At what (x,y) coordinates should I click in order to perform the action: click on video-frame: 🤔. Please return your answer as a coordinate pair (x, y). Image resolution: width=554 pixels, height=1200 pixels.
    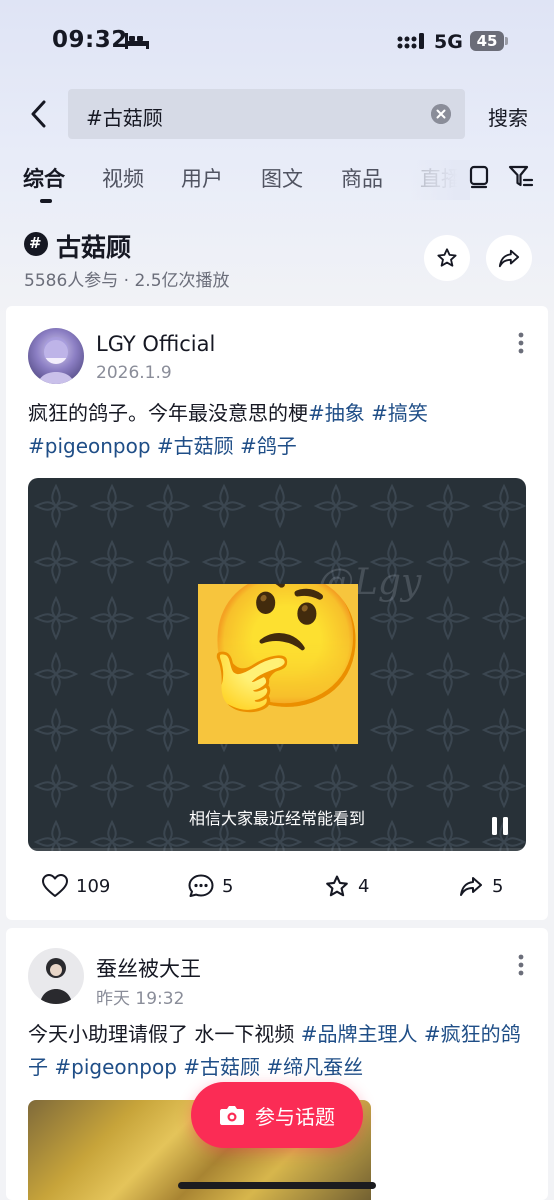
    Looking at the image, I should click on (278, 664).